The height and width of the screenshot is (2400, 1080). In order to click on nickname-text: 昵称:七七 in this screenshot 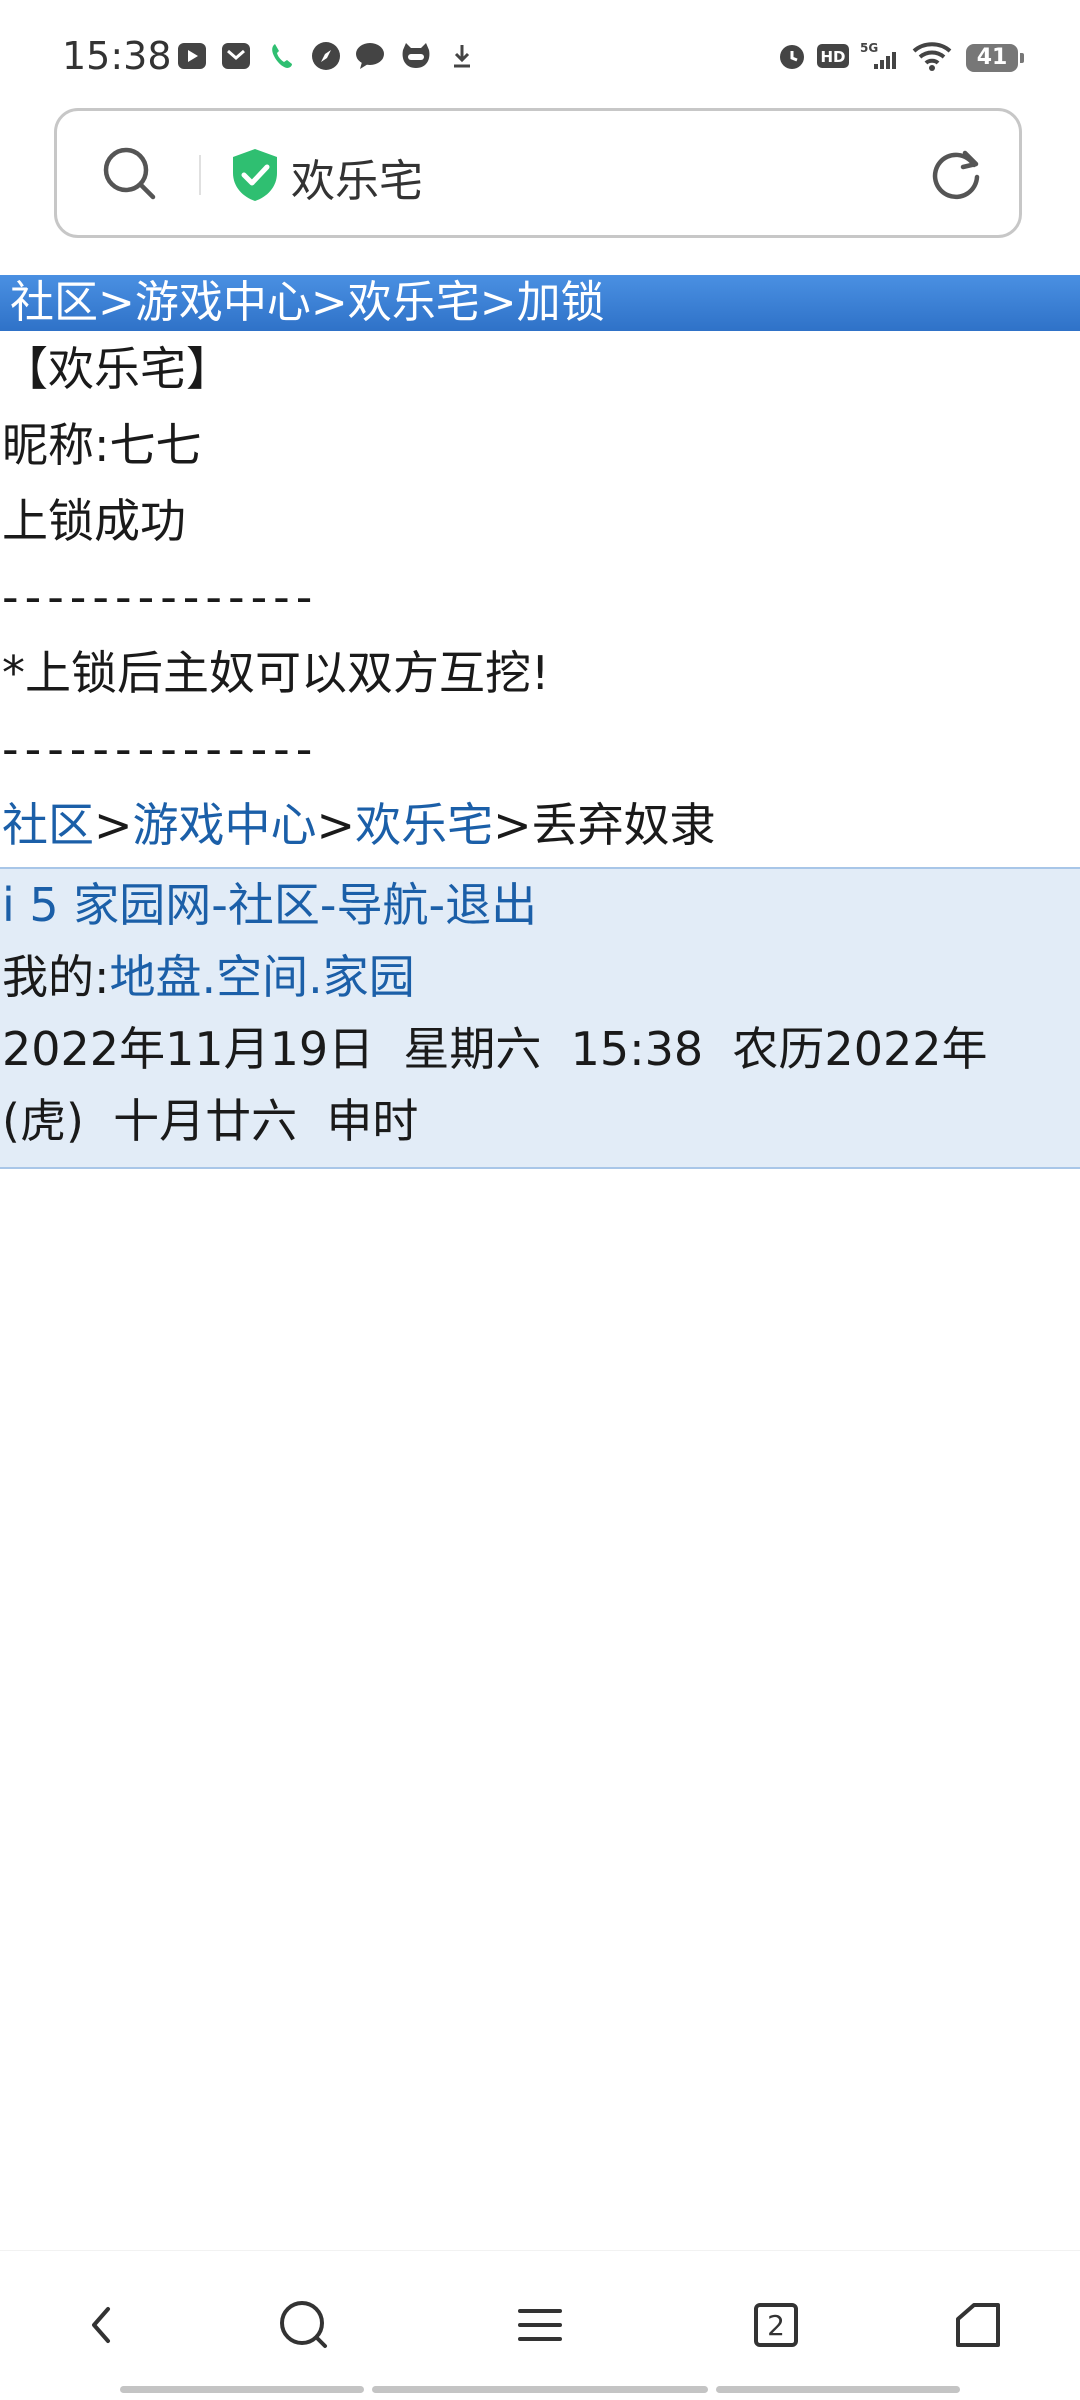, I will do `click(102, 445)`.